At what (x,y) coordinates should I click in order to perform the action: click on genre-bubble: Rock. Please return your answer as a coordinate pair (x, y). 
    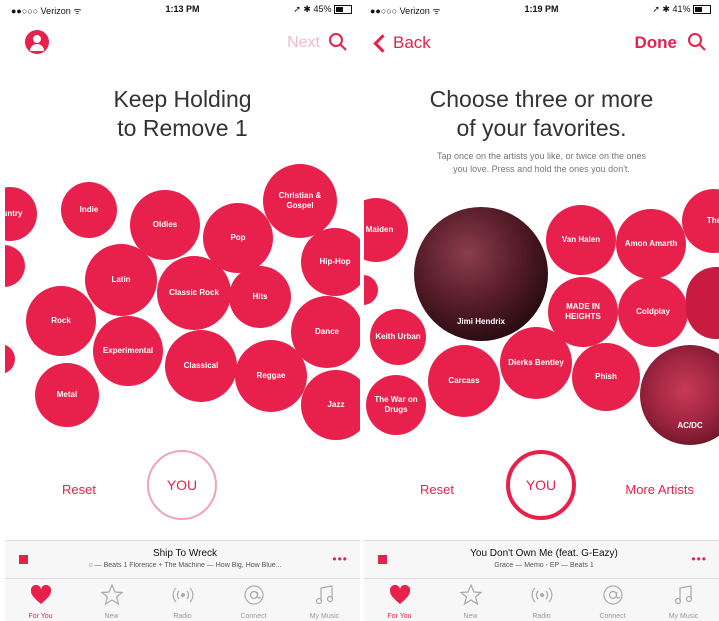
    Looking at the image, I should click on (61, 321).